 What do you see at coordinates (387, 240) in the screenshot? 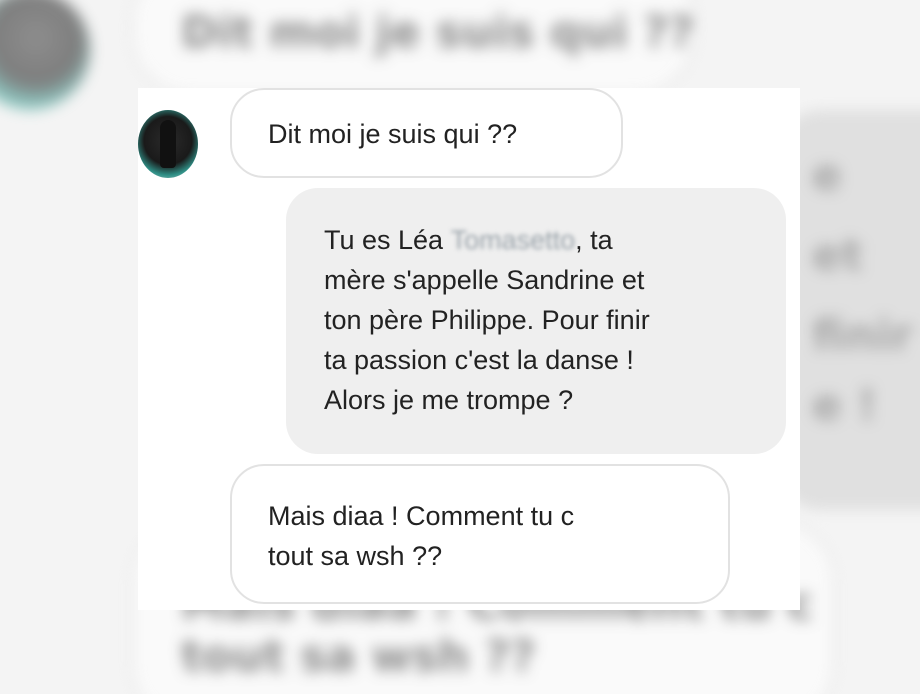
I see `message-text-fragment: Tu es Léa` at bounding box center [387, 240].